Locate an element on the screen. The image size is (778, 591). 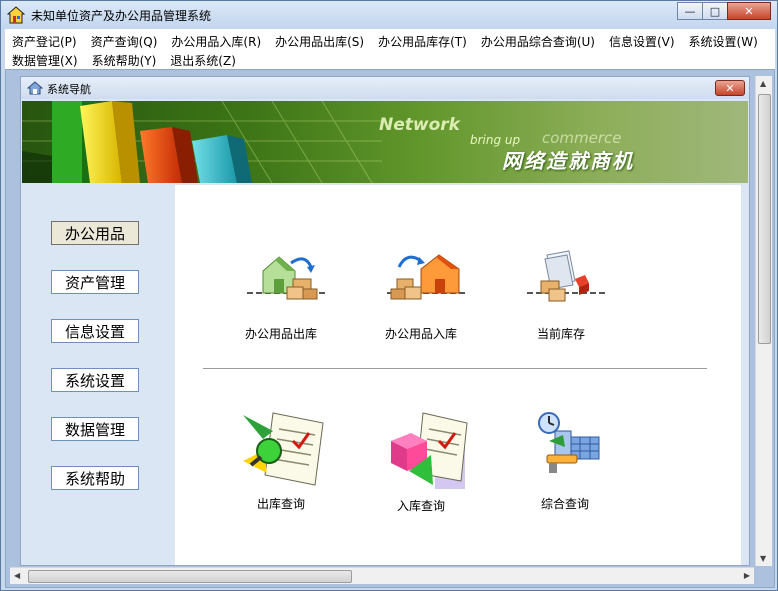
tile-supplies-out: 办公用品出库 is located at coordinates (281, 302).